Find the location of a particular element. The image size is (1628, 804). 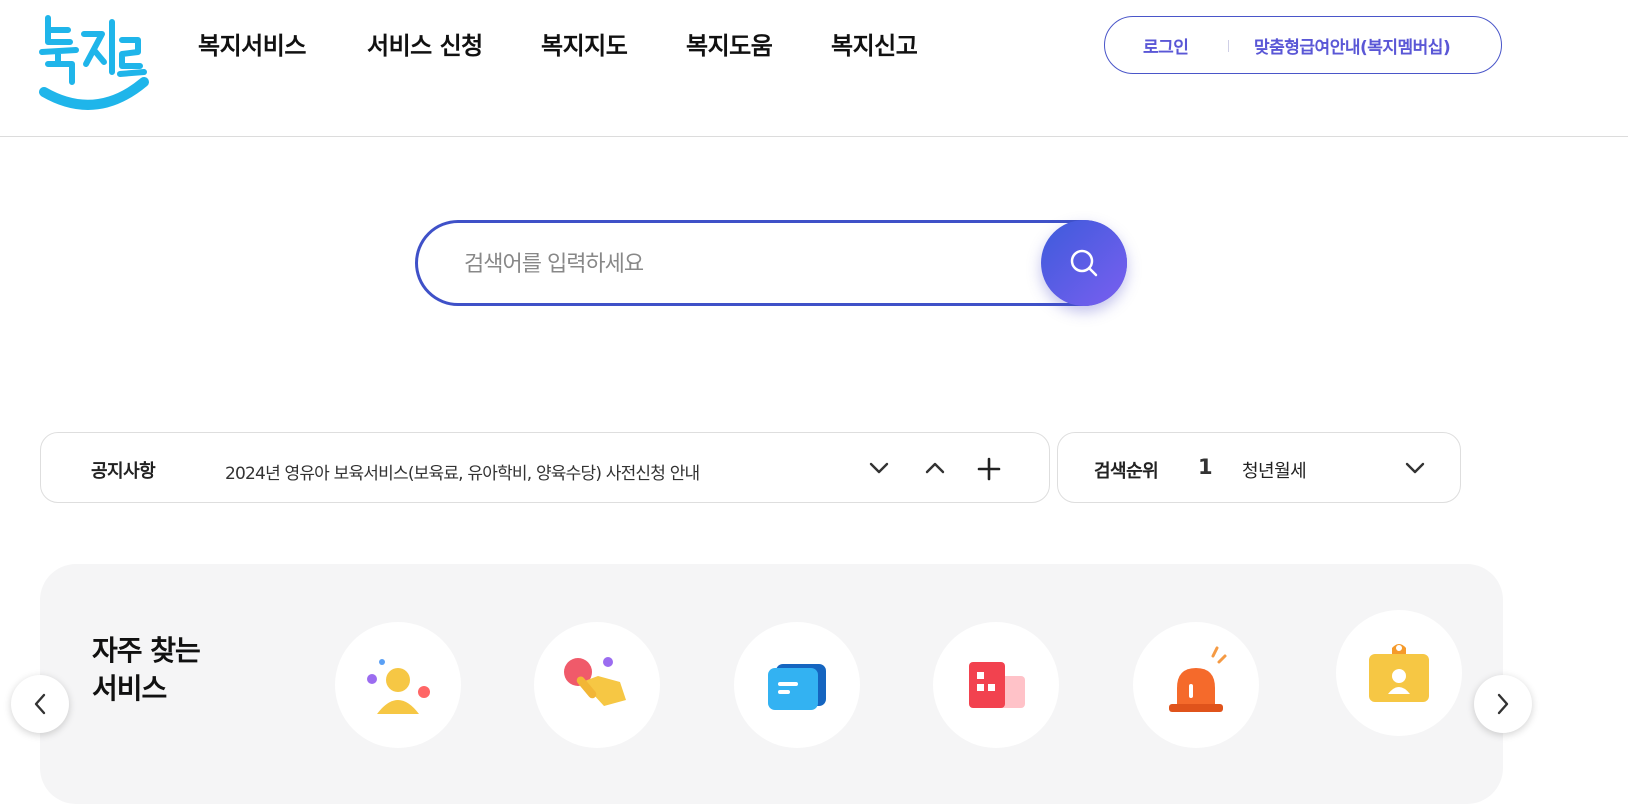

search-bar is located at coordinates (771, 263).